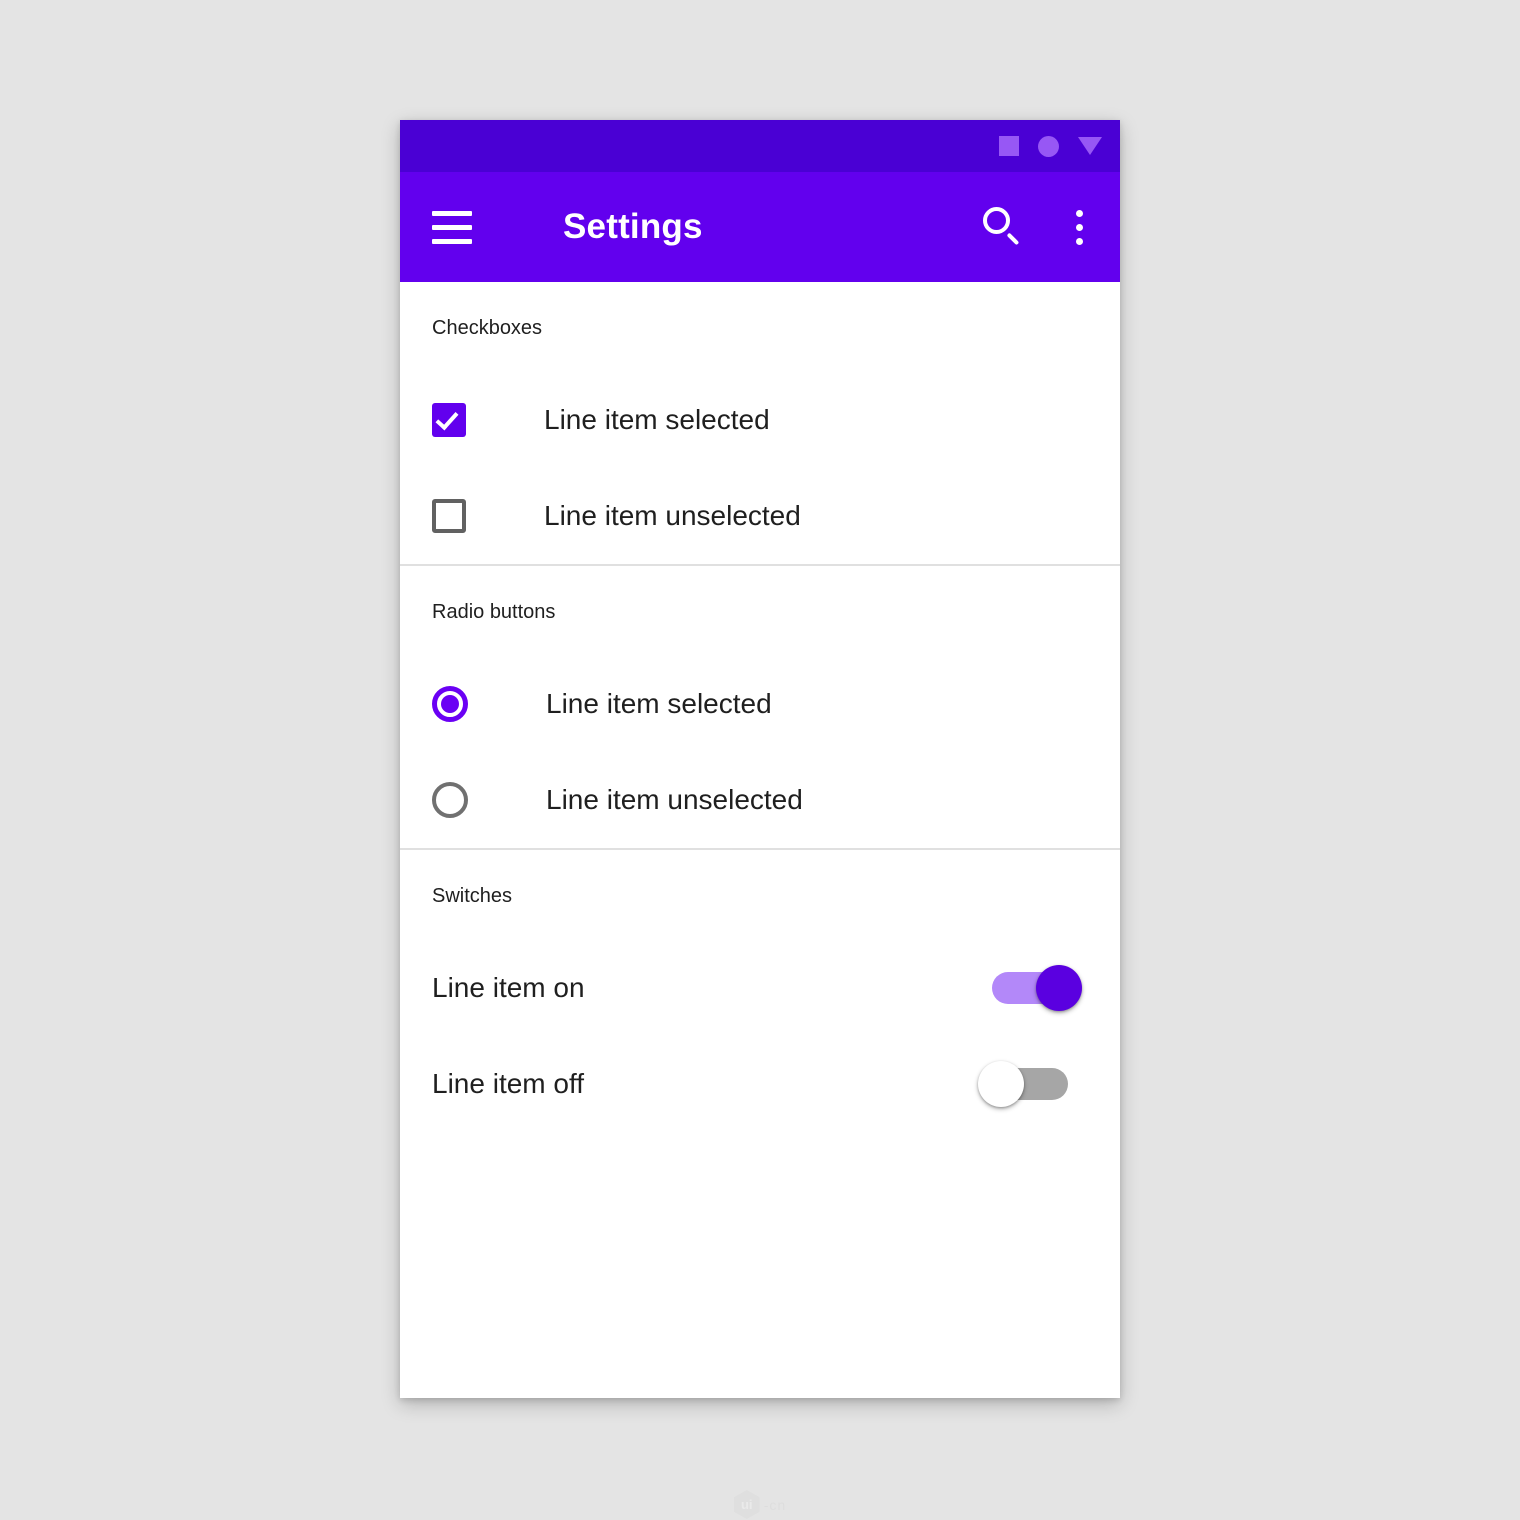 The width and height of the screenshot is (1520, 1520). I want to click on checkbox-unchecked-icon, so click(449, 516).